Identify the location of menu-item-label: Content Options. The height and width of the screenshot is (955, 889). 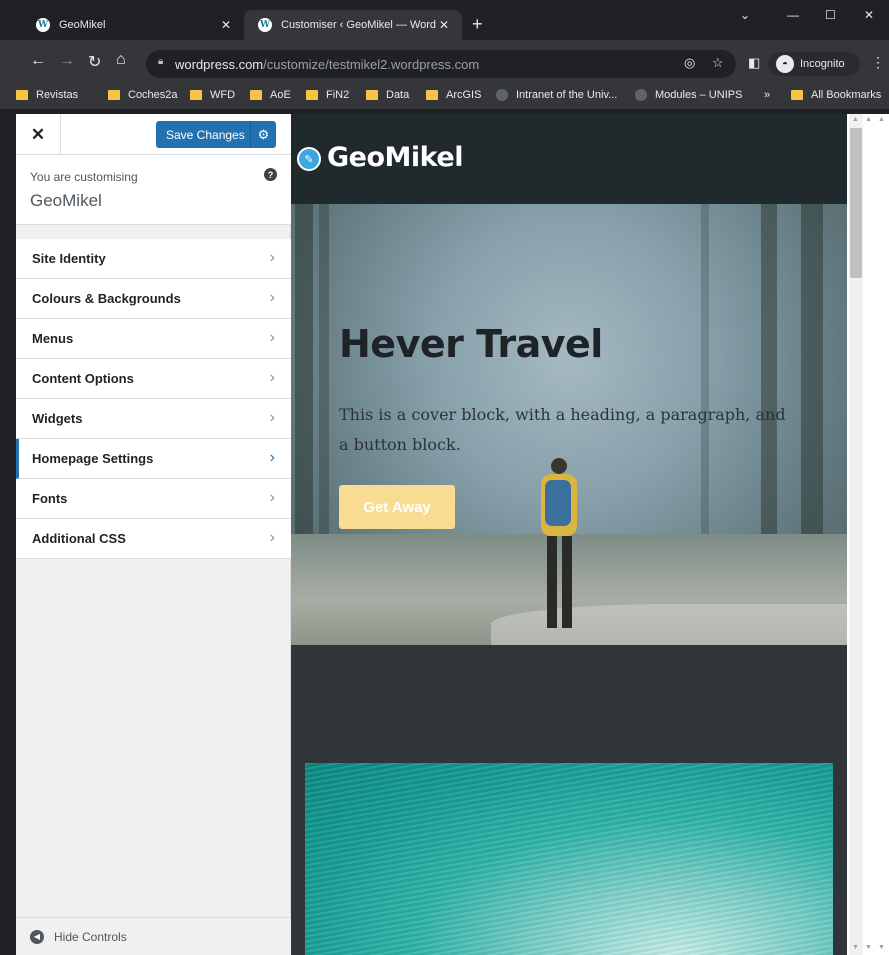
(83, 378).